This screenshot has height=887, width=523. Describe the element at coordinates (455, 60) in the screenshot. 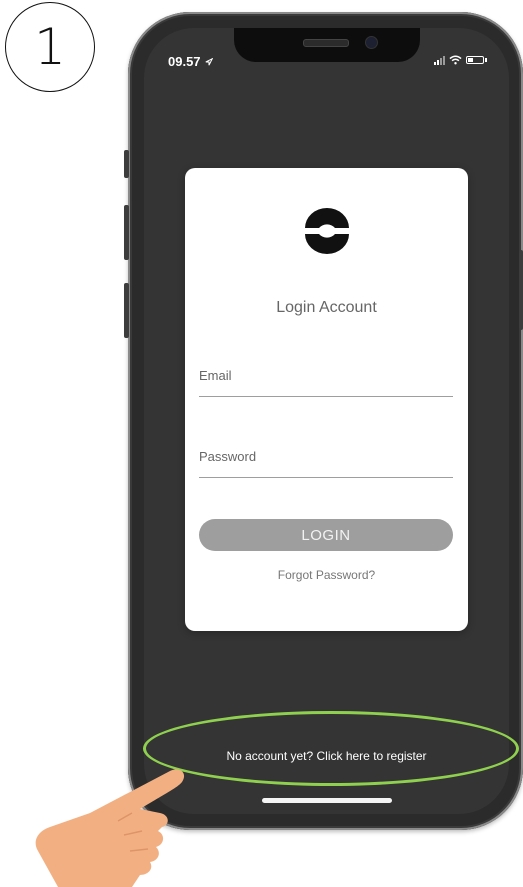

I see `wifi-icon` at that location.